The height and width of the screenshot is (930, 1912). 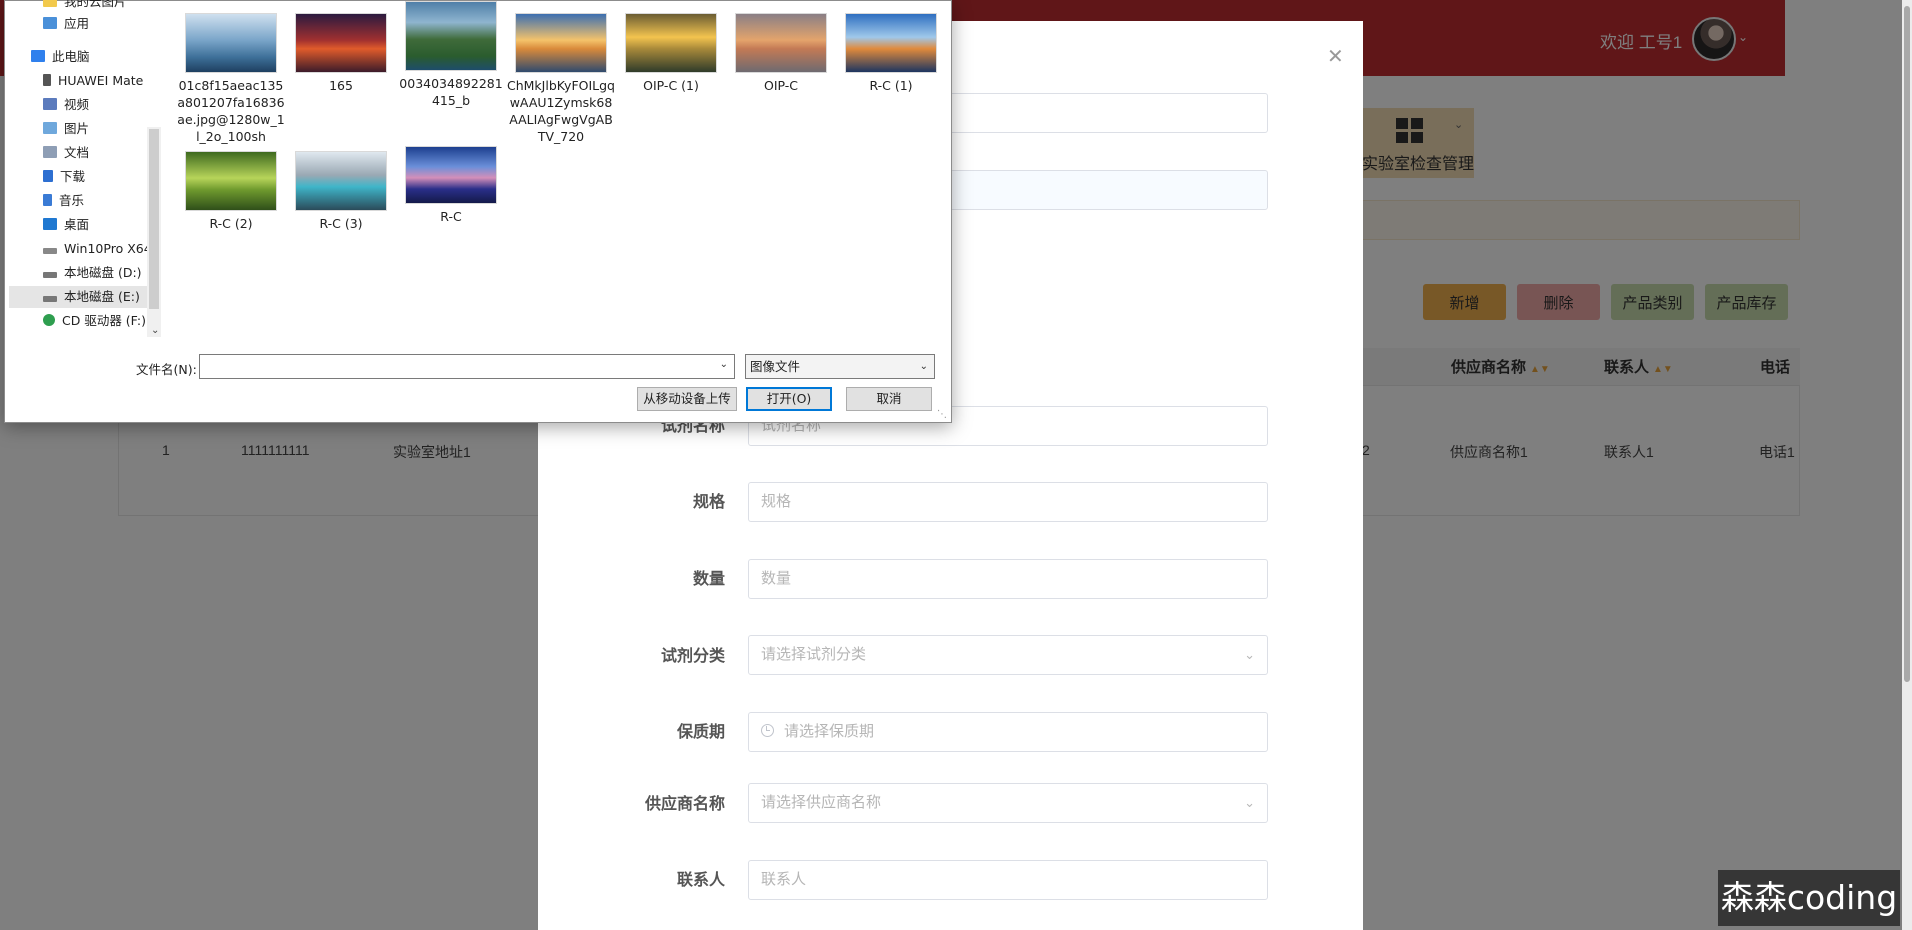 I want to click on nav-item-cd-drive: CD 驱动器 (F:) H, so click(x=101, y=321).